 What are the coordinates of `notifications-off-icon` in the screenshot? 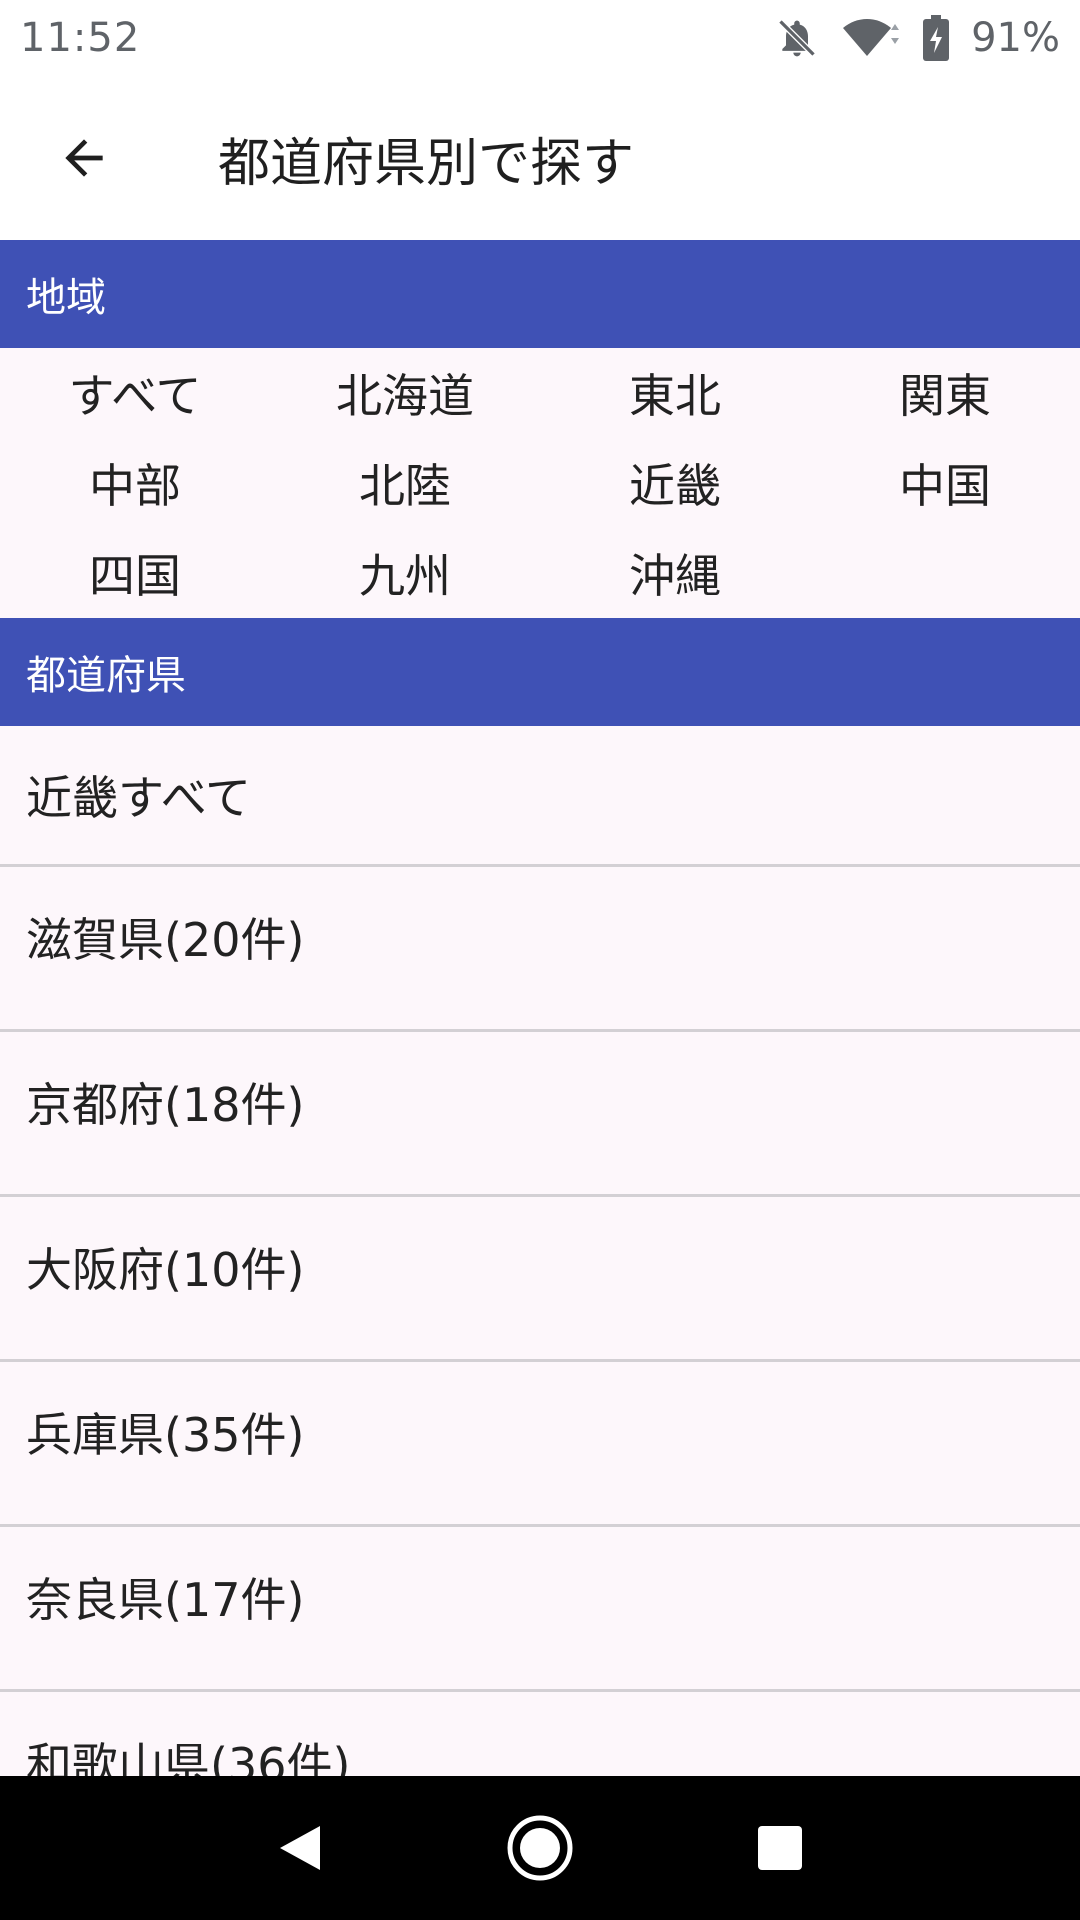 It's located at (797, 38).